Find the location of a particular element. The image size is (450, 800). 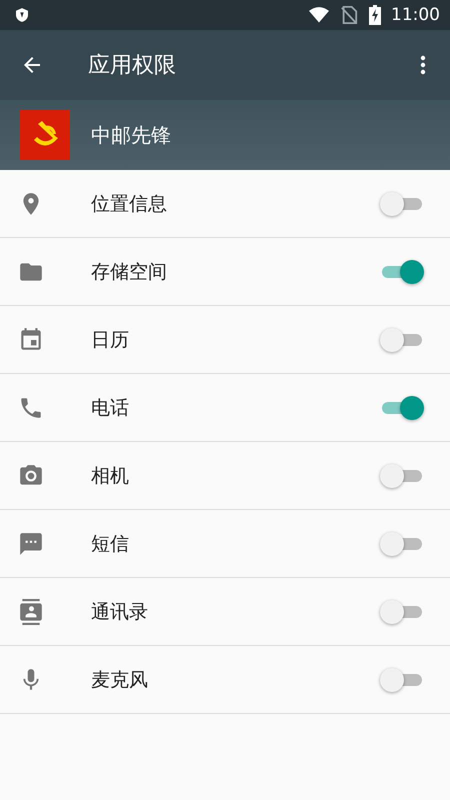

shield-icon is located at coordinates (22, 15).